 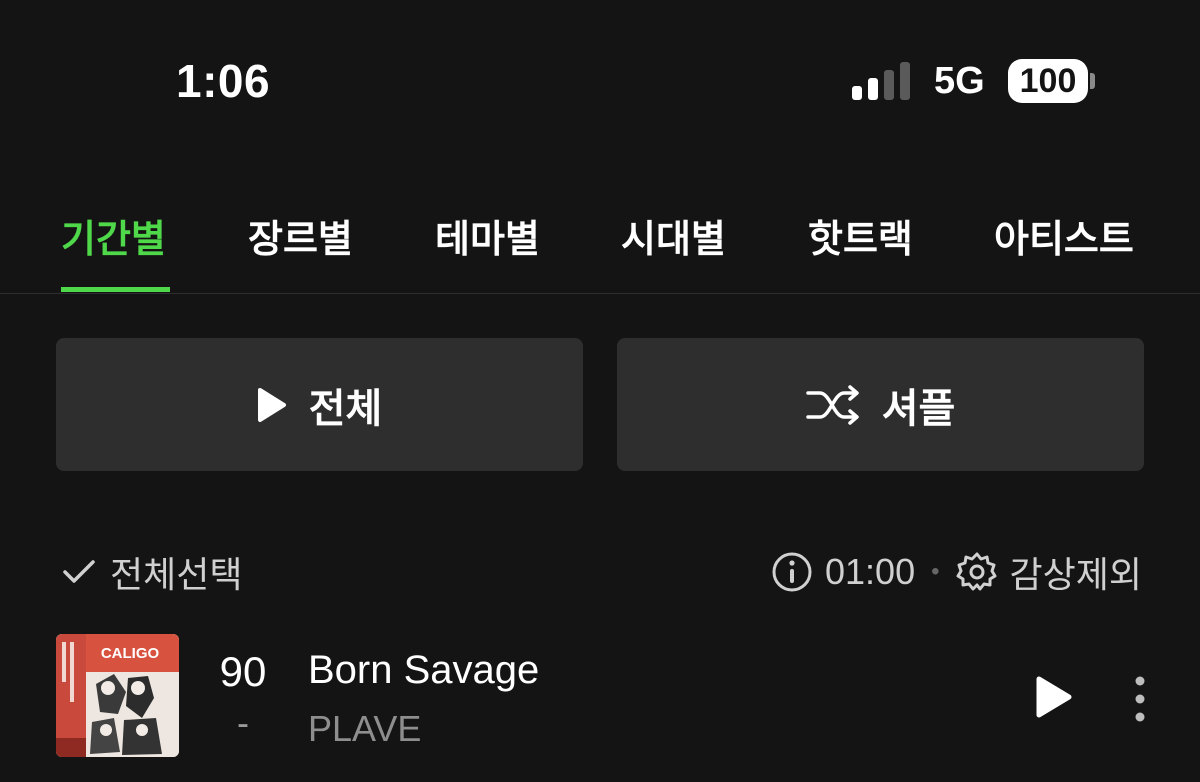 What do you see at coordinates (1092, 81) in the screenshot?
I see `battery-tip` at bounding box center [1092, 81].